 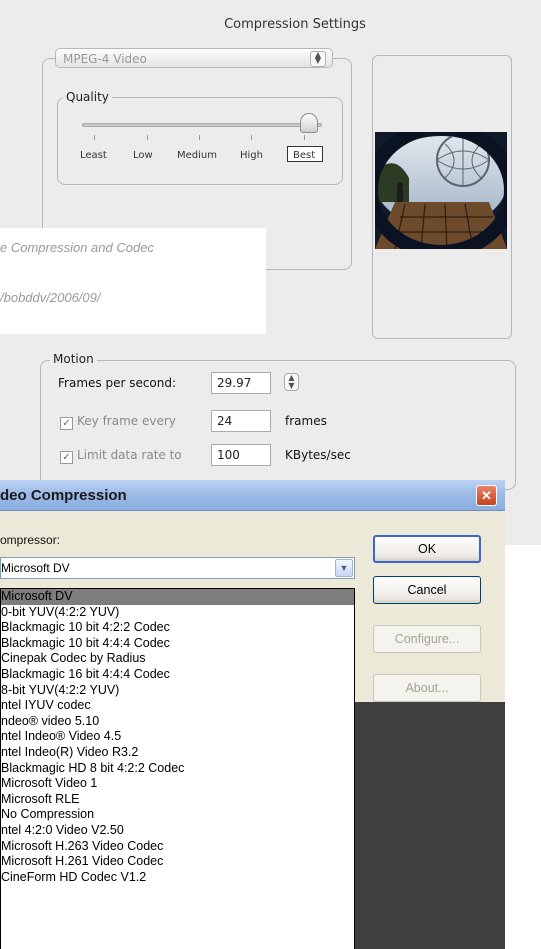 What do you see at coordinates (126, 421) in the screenshot?
I see `keyframe-label: Key frame every` at bounding box center [126, 421].